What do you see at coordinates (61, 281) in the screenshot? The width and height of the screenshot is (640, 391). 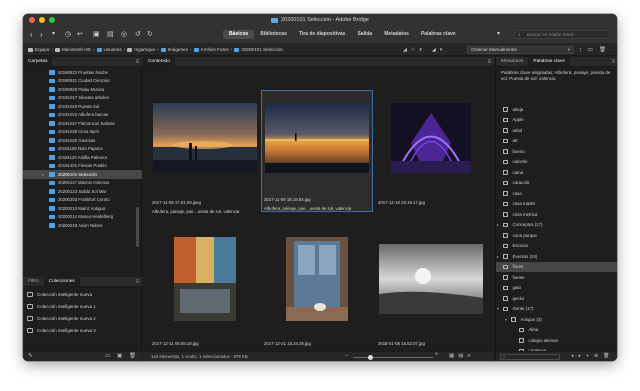 I see `tab-colecciones: Colecciones` at bounding box center [61, 281].